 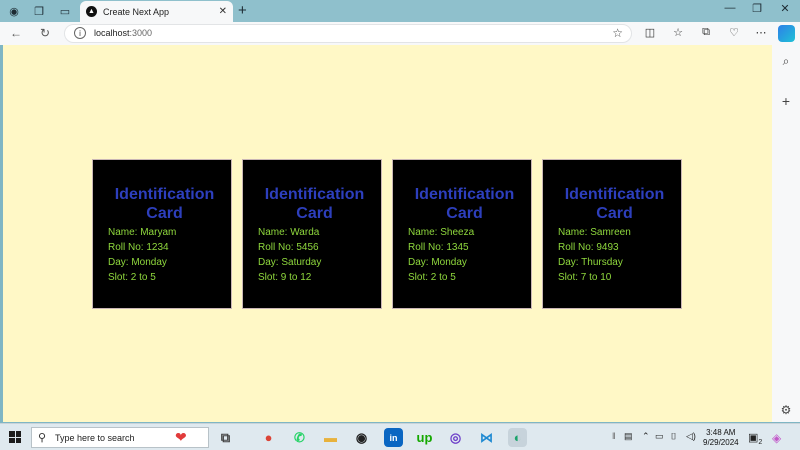 What do you see at coordinates (617, 33) in the screenshot?
I see `favorite-star-icon: ☆` at bounding box center [617, 33].